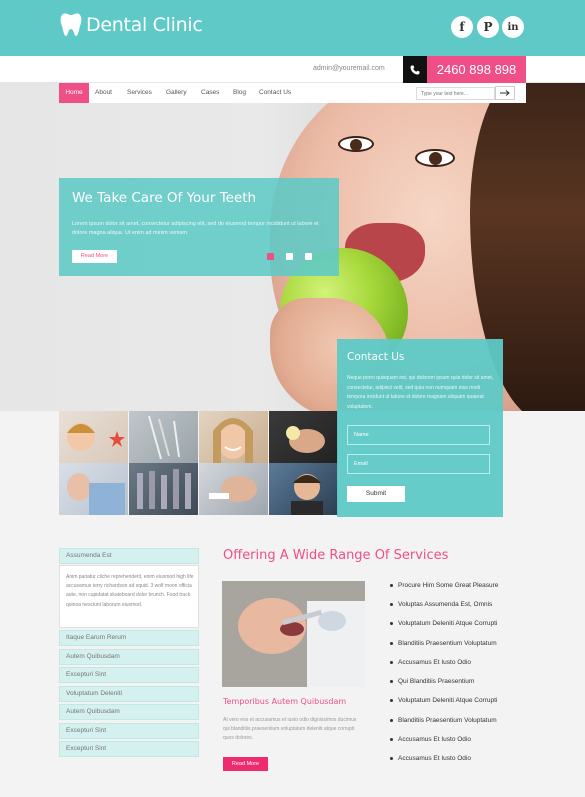  What do you see at coordinates (418, 464) in the screenshot?
I see `email-field` at bounding box center [418, 464].